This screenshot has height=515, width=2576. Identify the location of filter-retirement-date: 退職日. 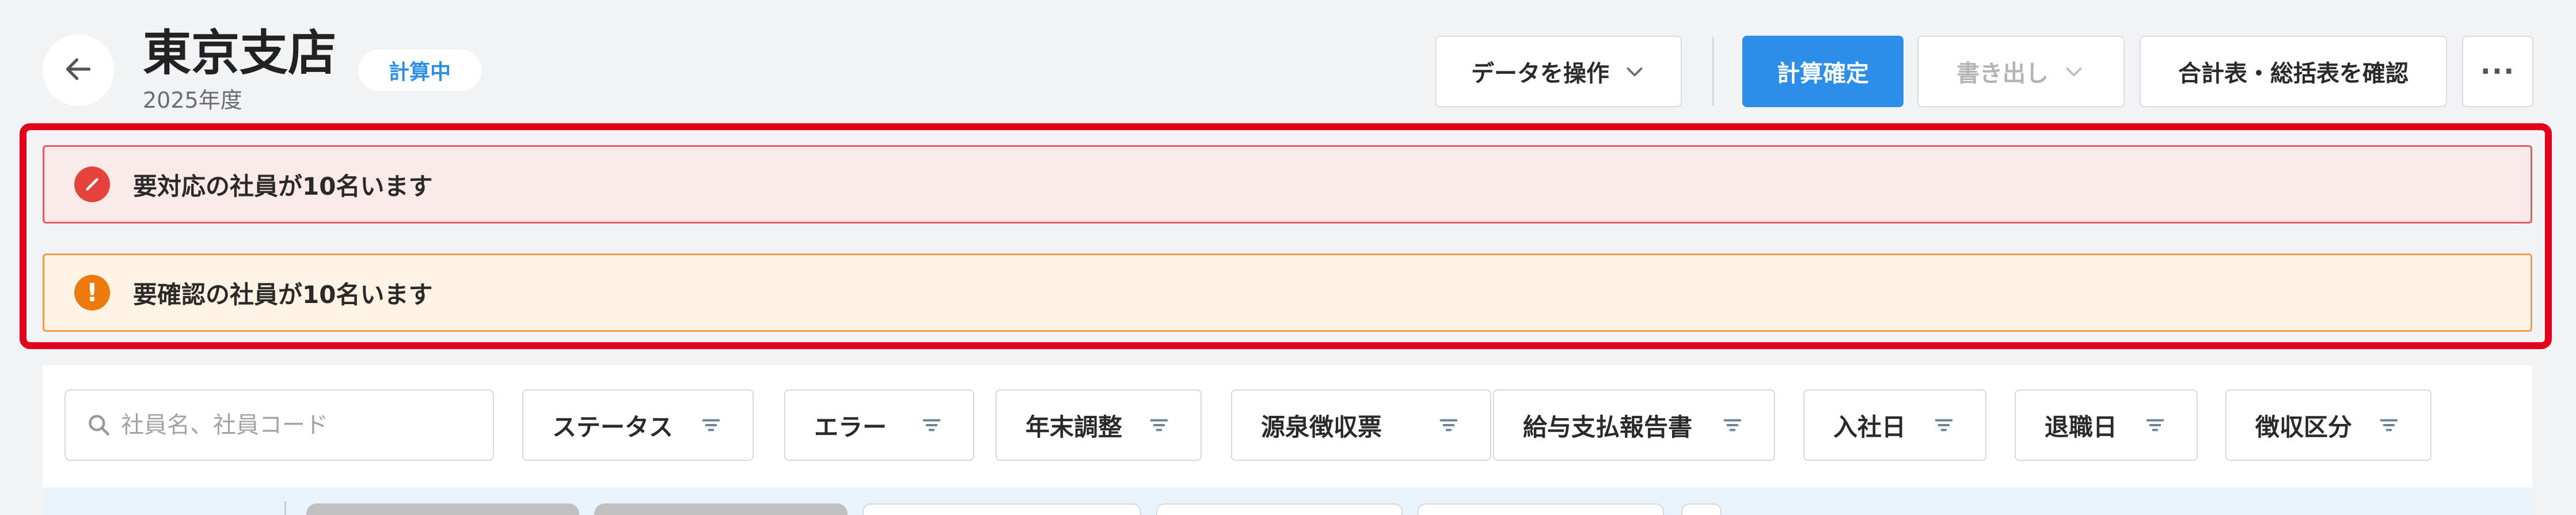
(2106, 425).